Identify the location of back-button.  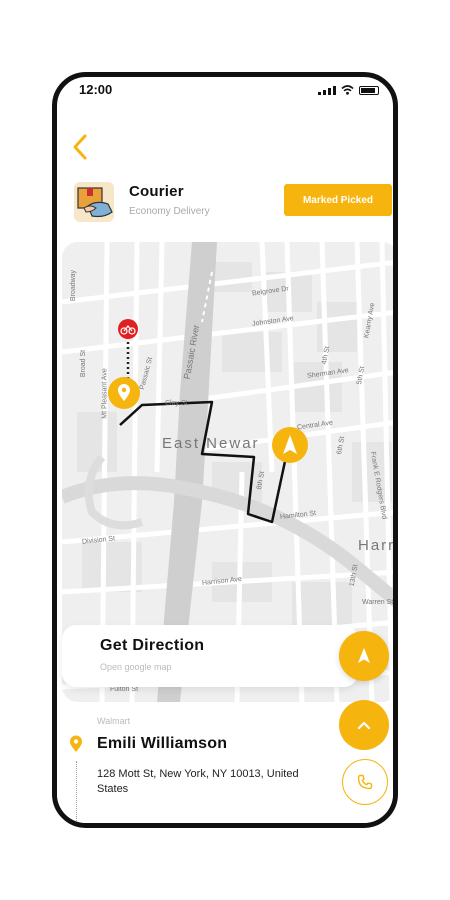
(80, 147).